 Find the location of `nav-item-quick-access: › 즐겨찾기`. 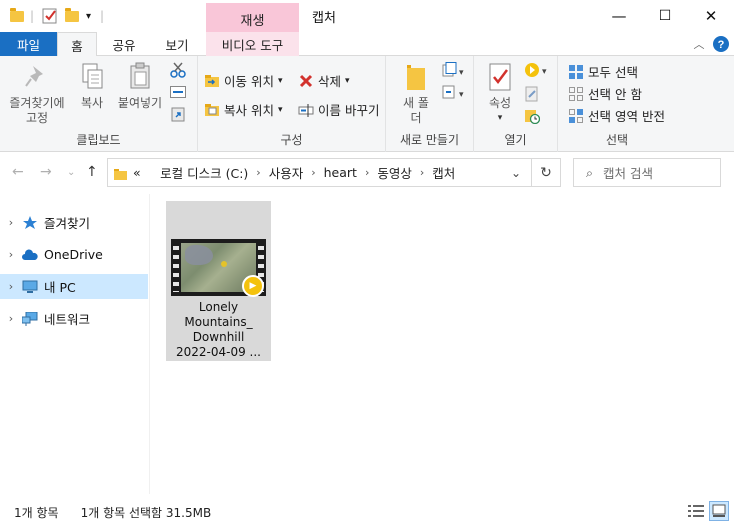

nav-item-quick-access: › 즐겨찾기 is located at coordinates (74, 222).